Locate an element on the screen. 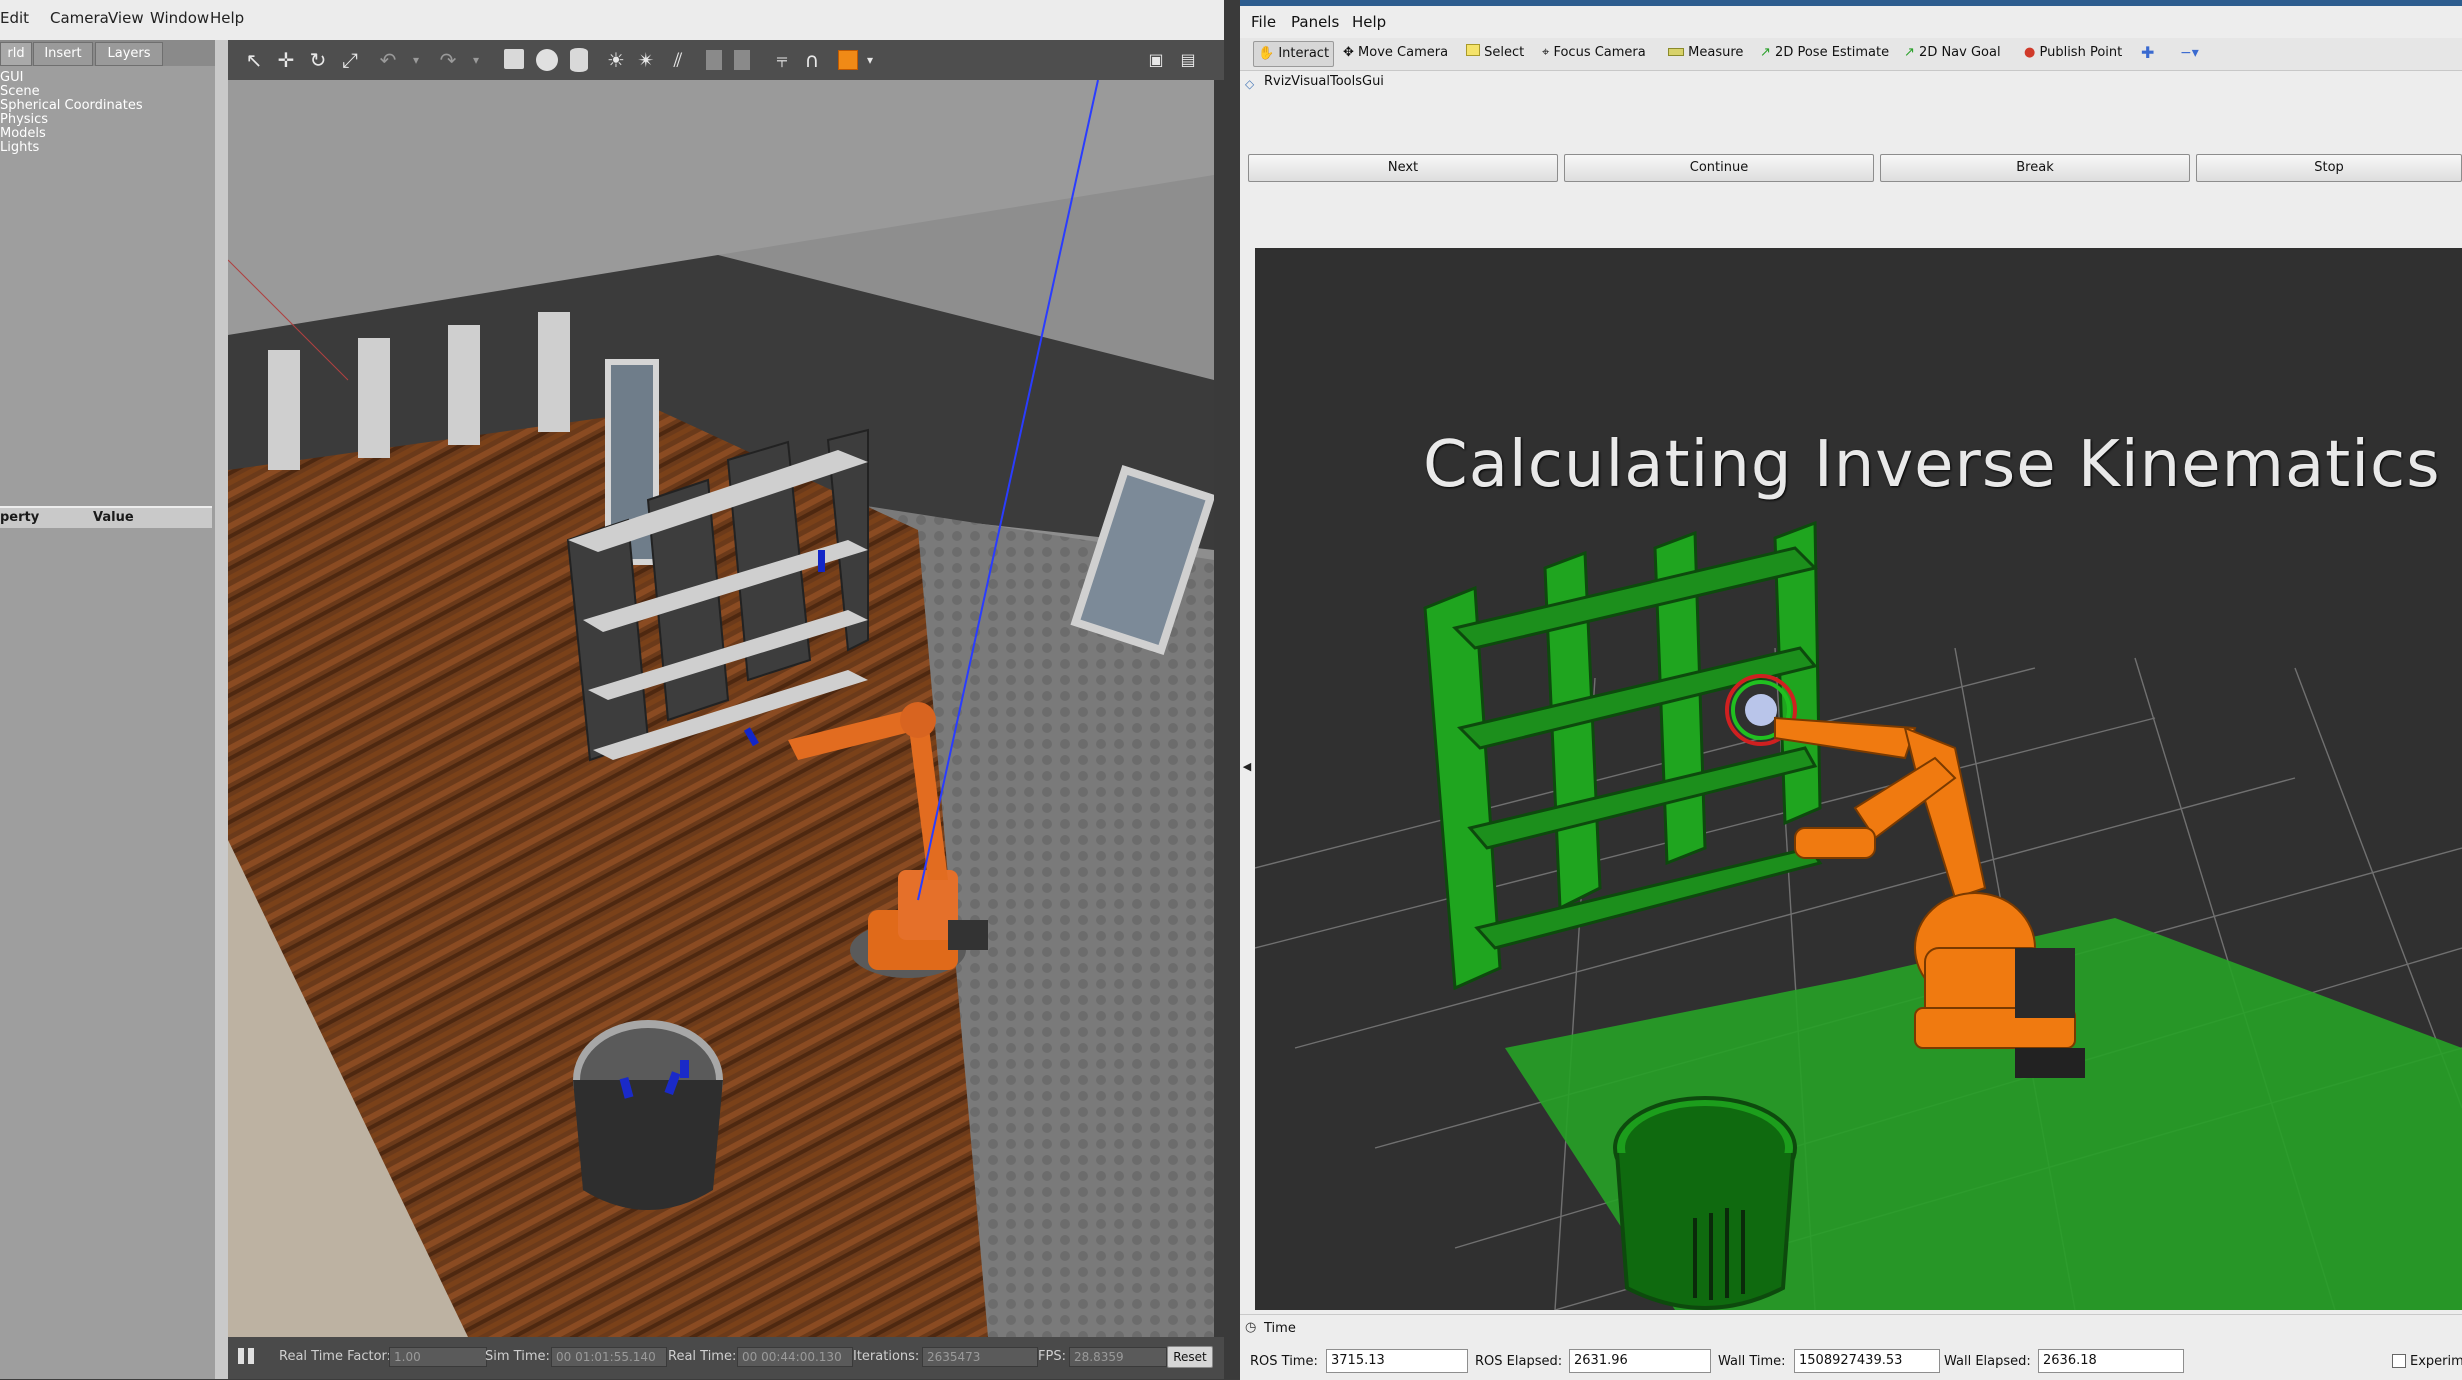 Image resolution: width=2462 pixels, height=1380 pixels. iterations-label: Iterations: is located at coordinates (886, 1356).